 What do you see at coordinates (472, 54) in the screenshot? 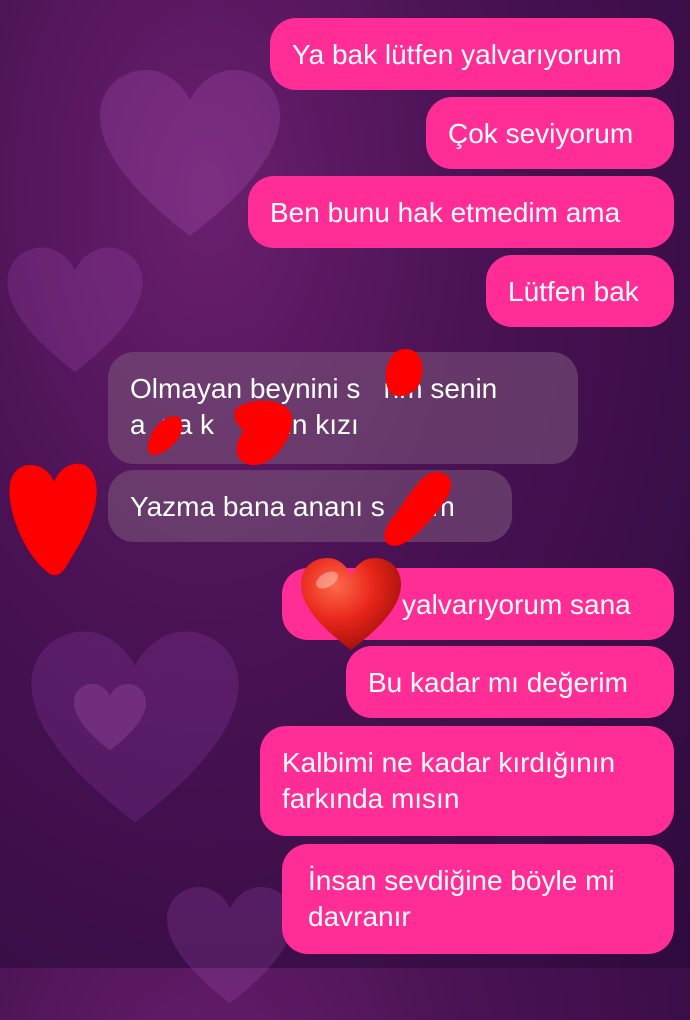
I see `outgoing-message: Ya bak lütfen yalvarıyorum` at bounding box center [472, 54].